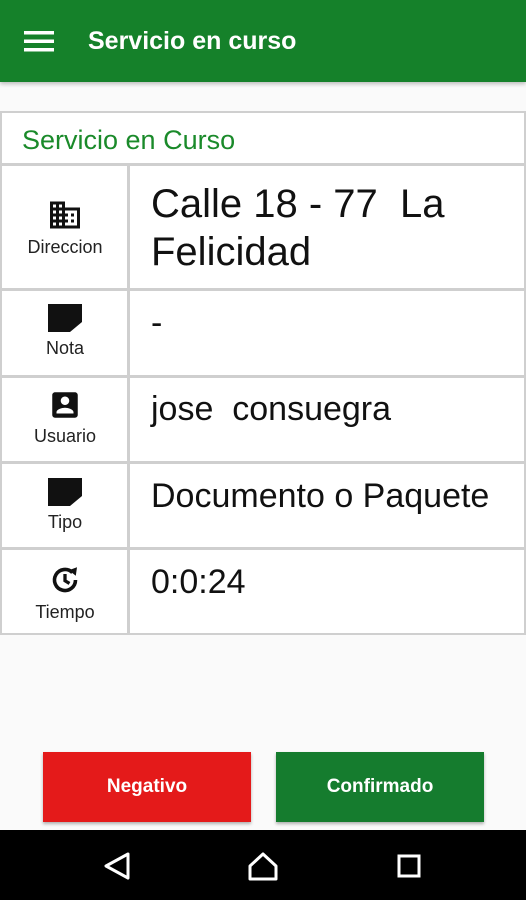 Image resolution: width=526 pixels, height=900 pixels. I want to click on nota-value: -, so click(157, 323).